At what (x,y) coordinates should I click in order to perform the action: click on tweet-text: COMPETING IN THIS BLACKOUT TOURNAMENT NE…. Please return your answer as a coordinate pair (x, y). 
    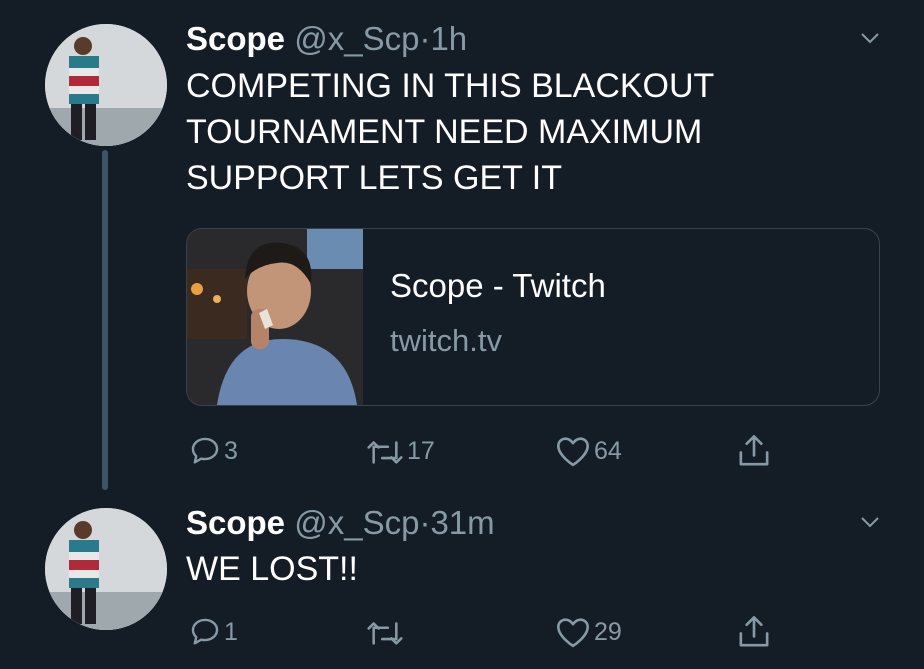
    Looking at the image, I should click on (450, 132).